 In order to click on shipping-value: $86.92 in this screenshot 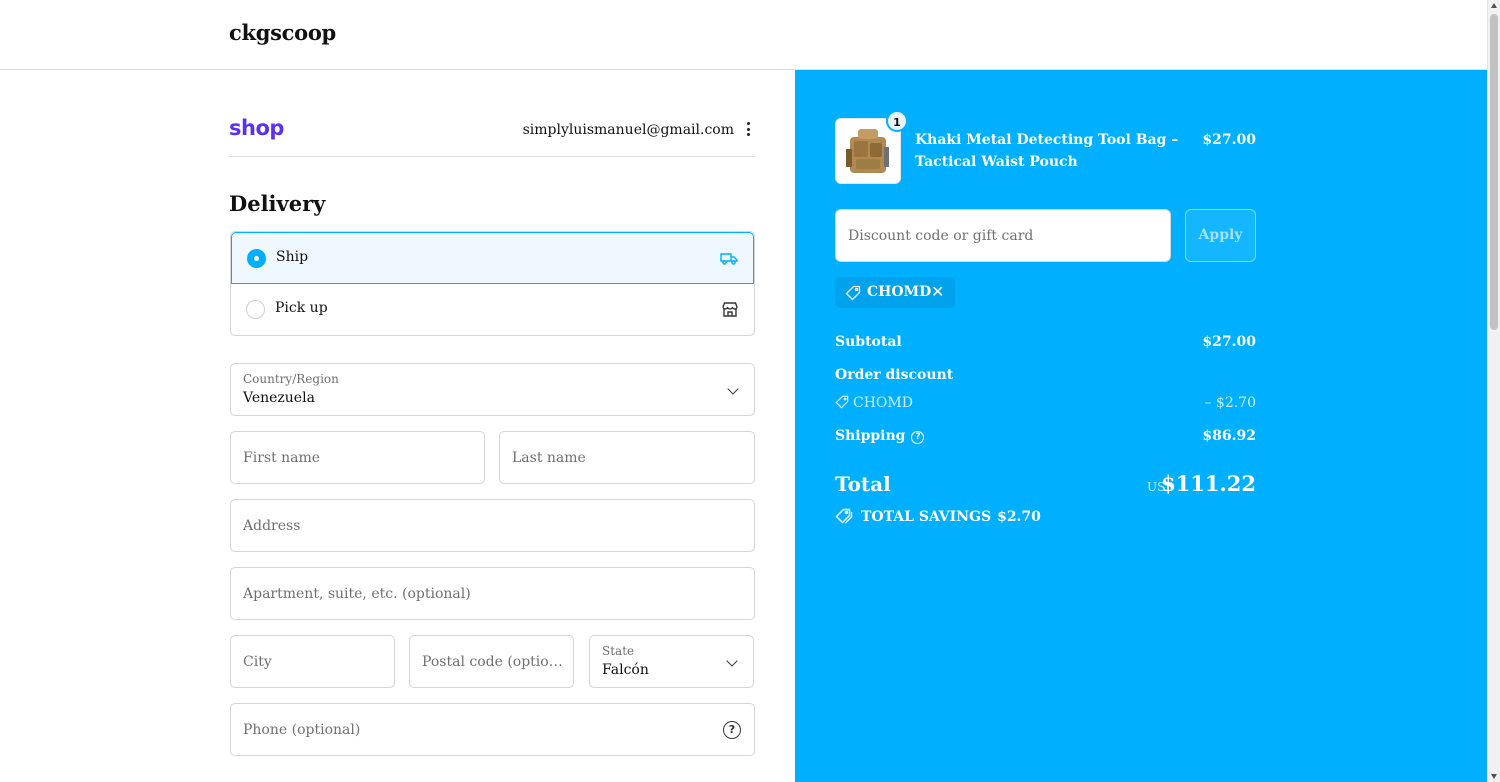, I will do `click(1229, 436)`.